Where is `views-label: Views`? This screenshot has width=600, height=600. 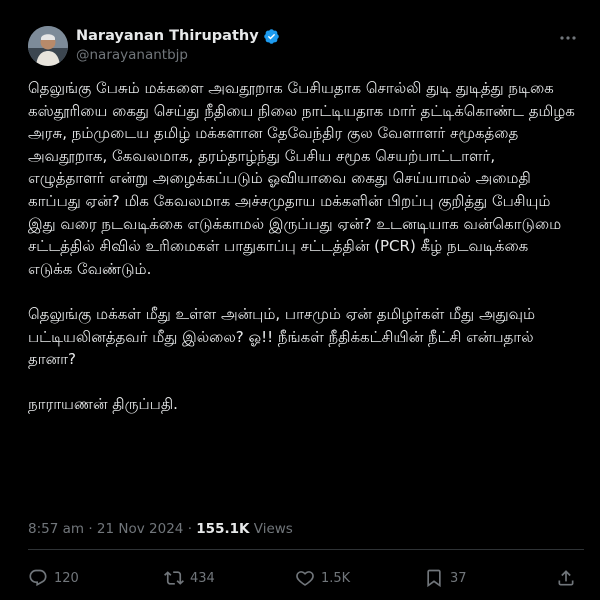
views-label: Views is located at coordinates (273, 529).